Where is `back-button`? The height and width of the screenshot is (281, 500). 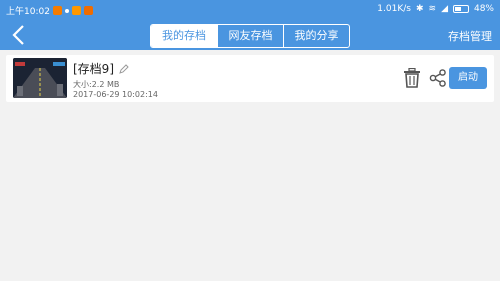 back-button is located at coordinates (20, 35).